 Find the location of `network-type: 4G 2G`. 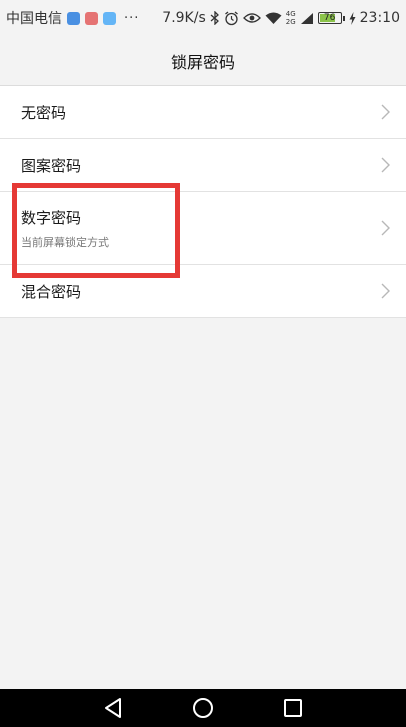

network-type: 4G 2G is located at coordinates (290, 18).